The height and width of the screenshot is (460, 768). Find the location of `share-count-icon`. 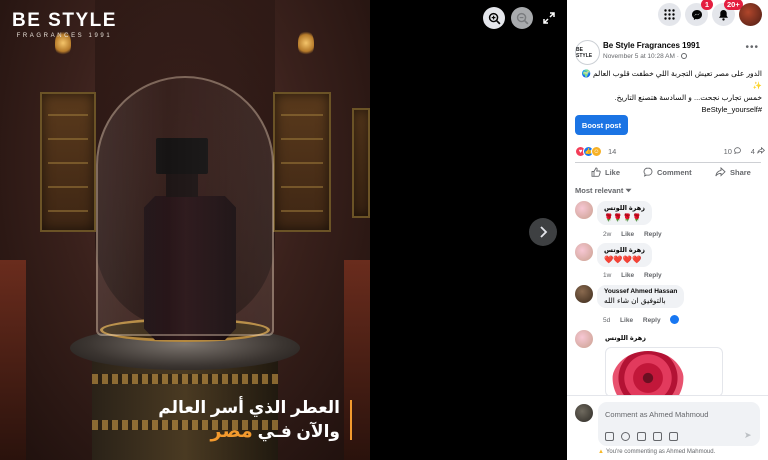

share-count-icon is located at coordinates (761, 150).